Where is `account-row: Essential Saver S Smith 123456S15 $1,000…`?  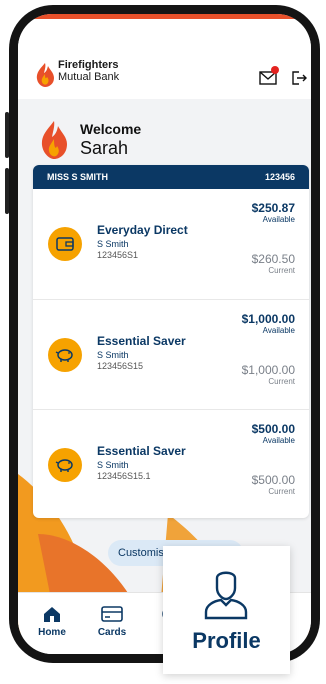
account-row: Essential Saver S Smith 123456S15 $1,000… is located at coordinates (171, 354).